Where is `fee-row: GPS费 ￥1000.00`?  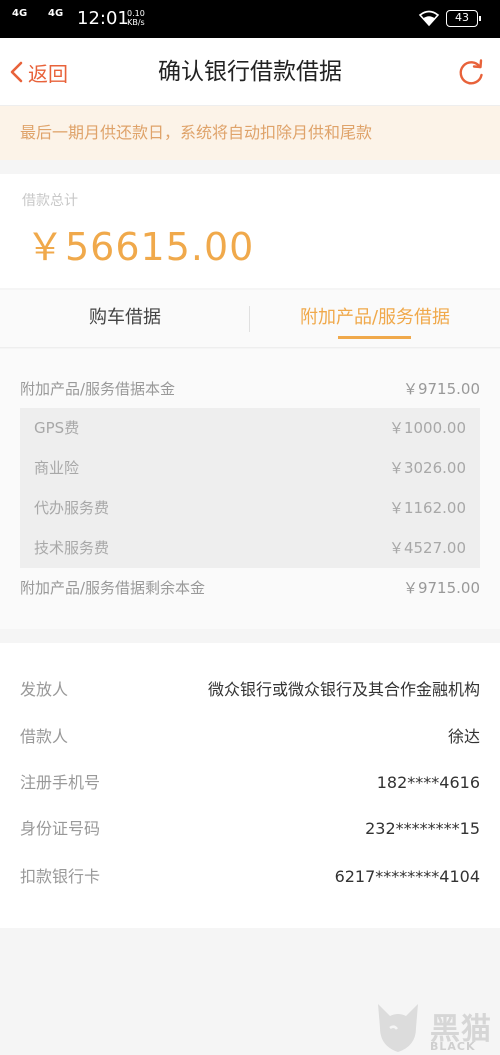
fee-row: GPS费 ￥1000.00 is located at coordinates (250, 428).